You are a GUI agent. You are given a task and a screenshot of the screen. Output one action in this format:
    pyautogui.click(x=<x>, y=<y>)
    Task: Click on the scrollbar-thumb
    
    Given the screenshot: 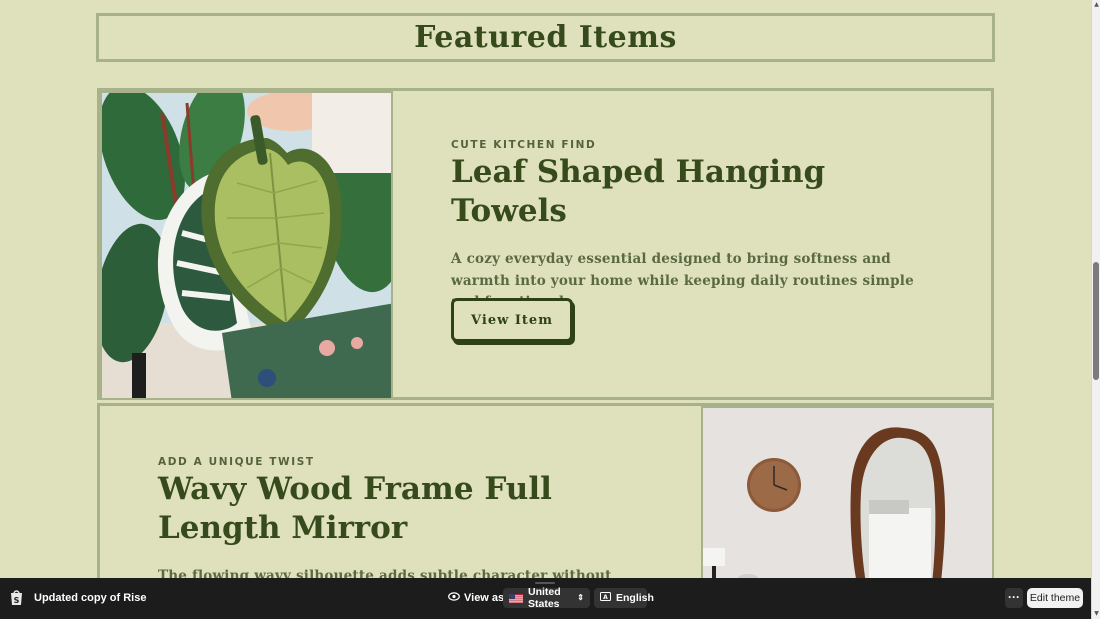 What is the action you would take?
    pyautogui.click(x=1096, y=321)
    